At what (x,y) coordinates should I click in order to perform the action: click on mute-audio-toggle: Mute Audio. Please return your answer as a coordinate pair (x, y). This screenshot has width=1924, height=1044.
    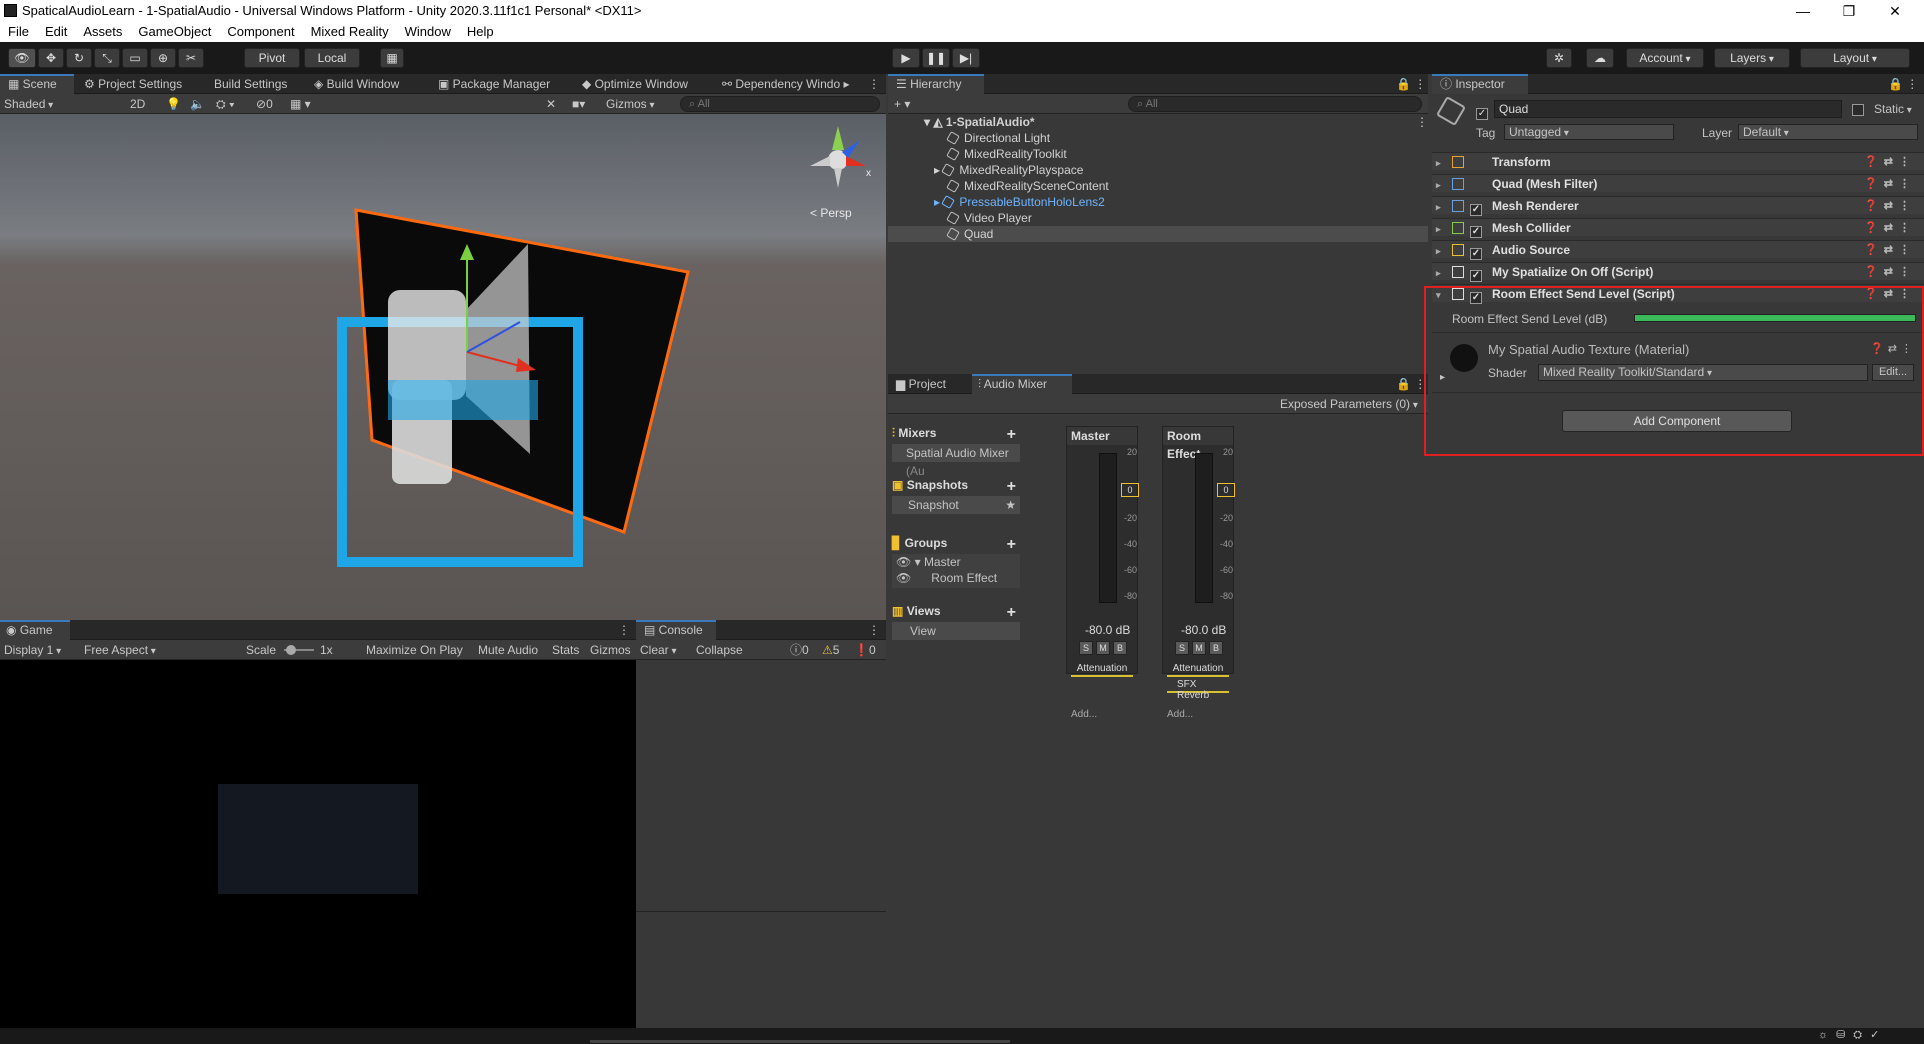
    Looking at the image, I should click on (508, 650).